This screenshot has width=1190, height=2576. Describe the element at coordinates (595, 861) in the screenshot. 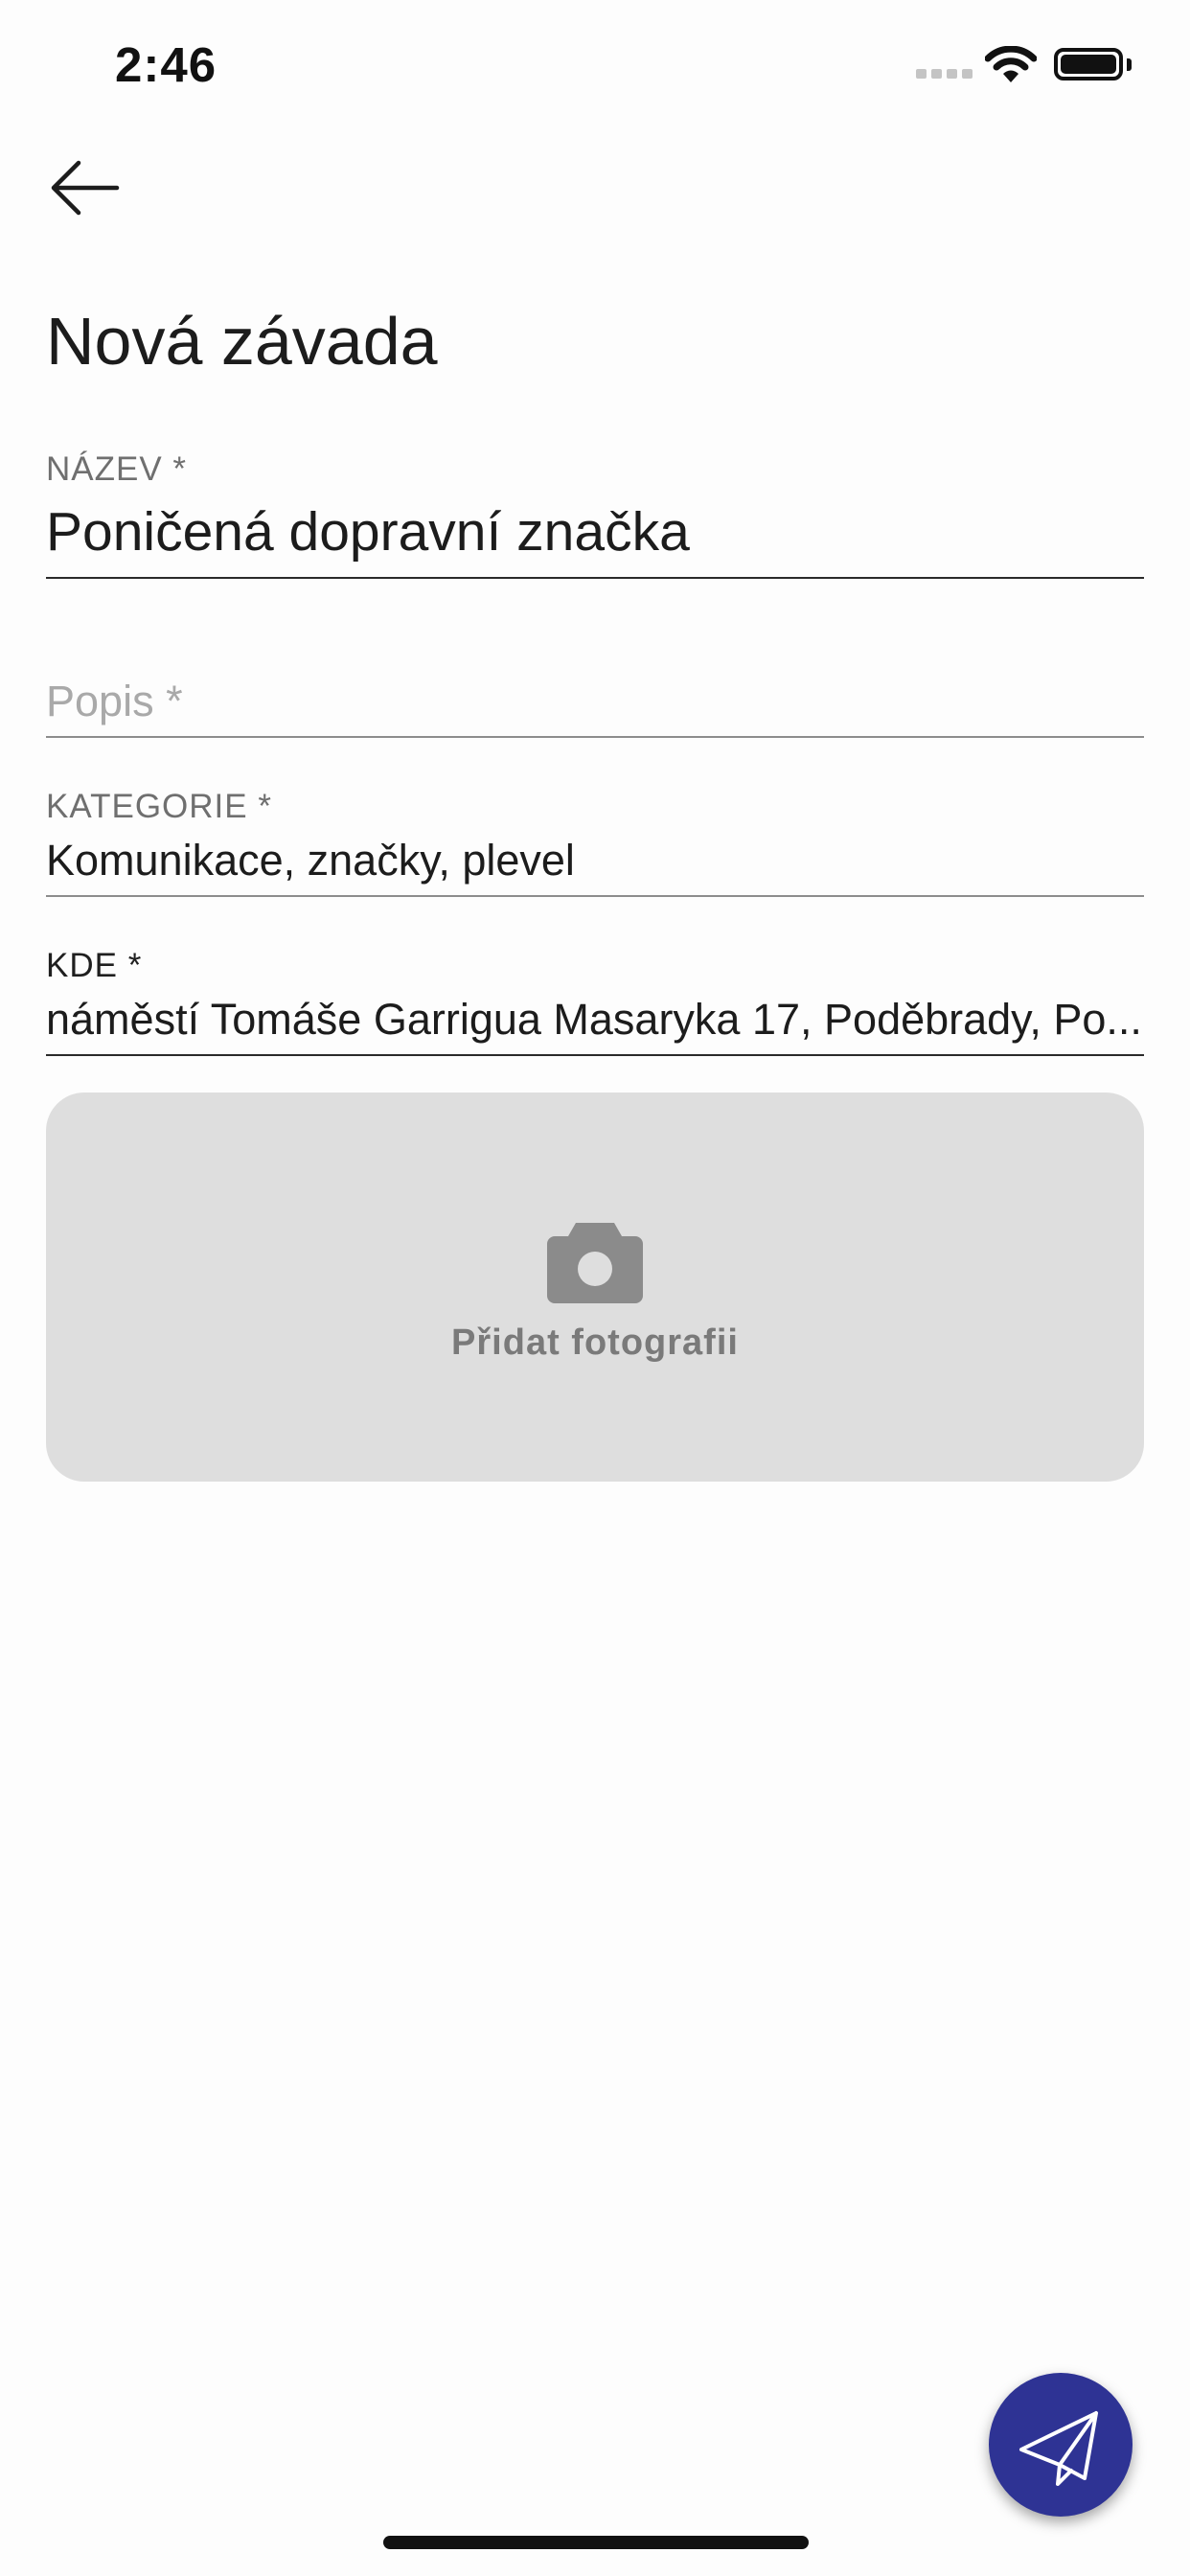

I see `category-value: Komunikace, značky, plevel` at that location.